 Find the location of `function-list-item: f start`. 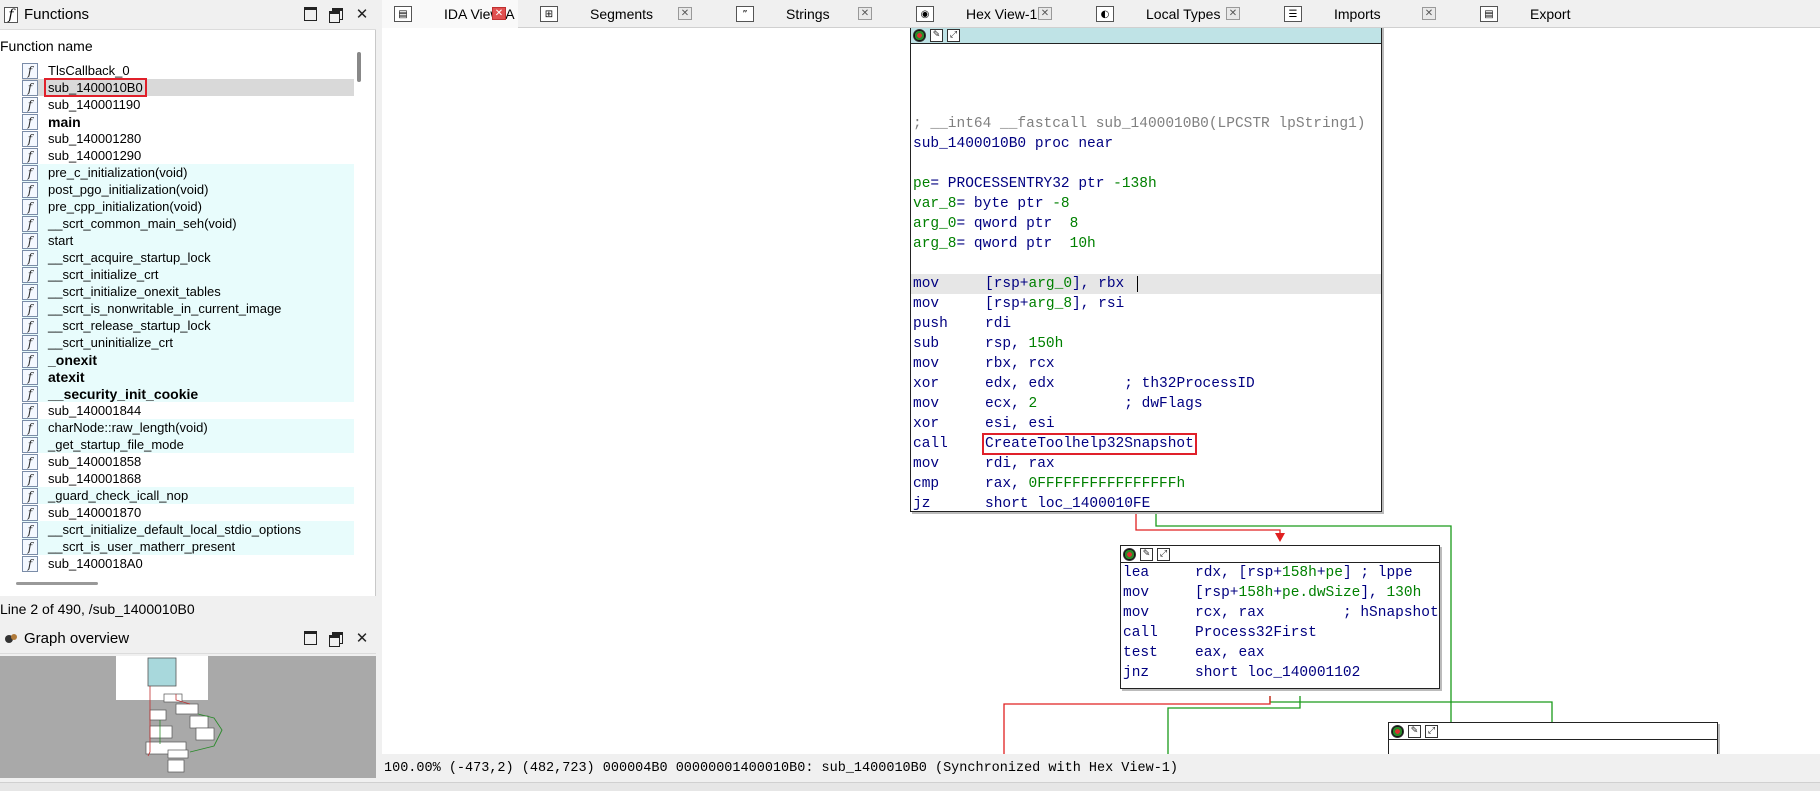

function-list-item: f start is located at coordinates (188, 240).